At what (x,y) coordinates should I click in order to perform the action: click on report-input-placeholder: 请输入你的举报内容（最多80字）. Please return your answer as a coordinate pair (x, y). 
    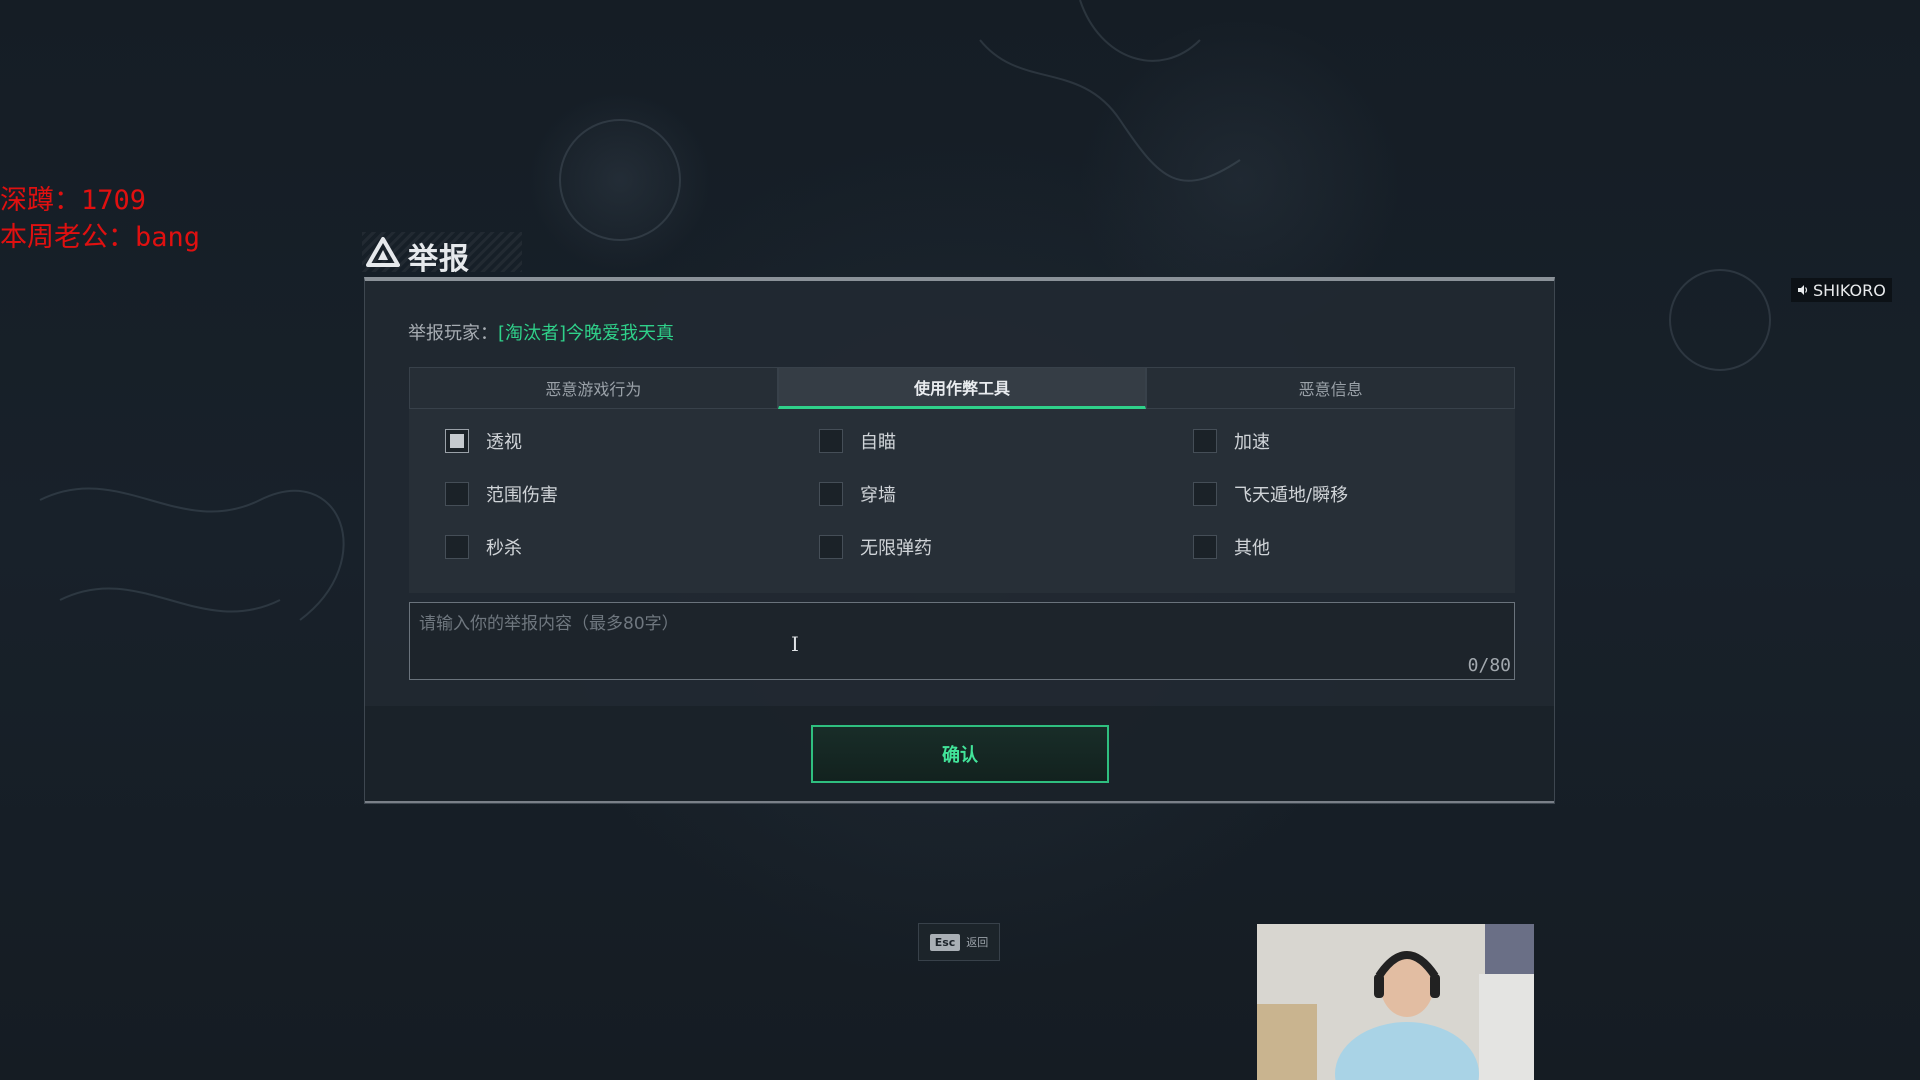
    Looking at the image, I should click on (549, 624).